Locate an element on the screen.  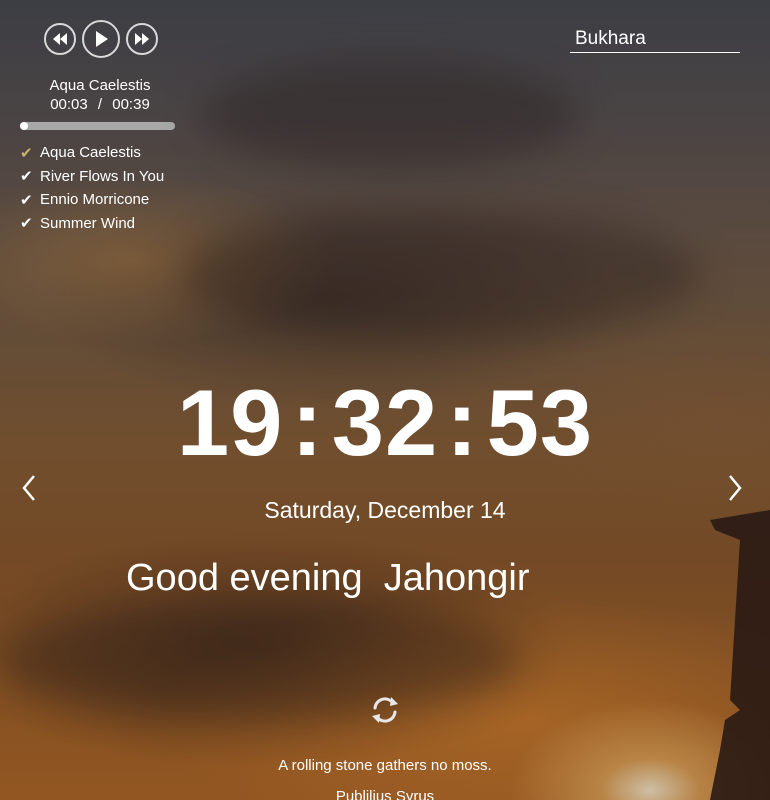
current-time: 00:03 is located at coordinates (69, 104).